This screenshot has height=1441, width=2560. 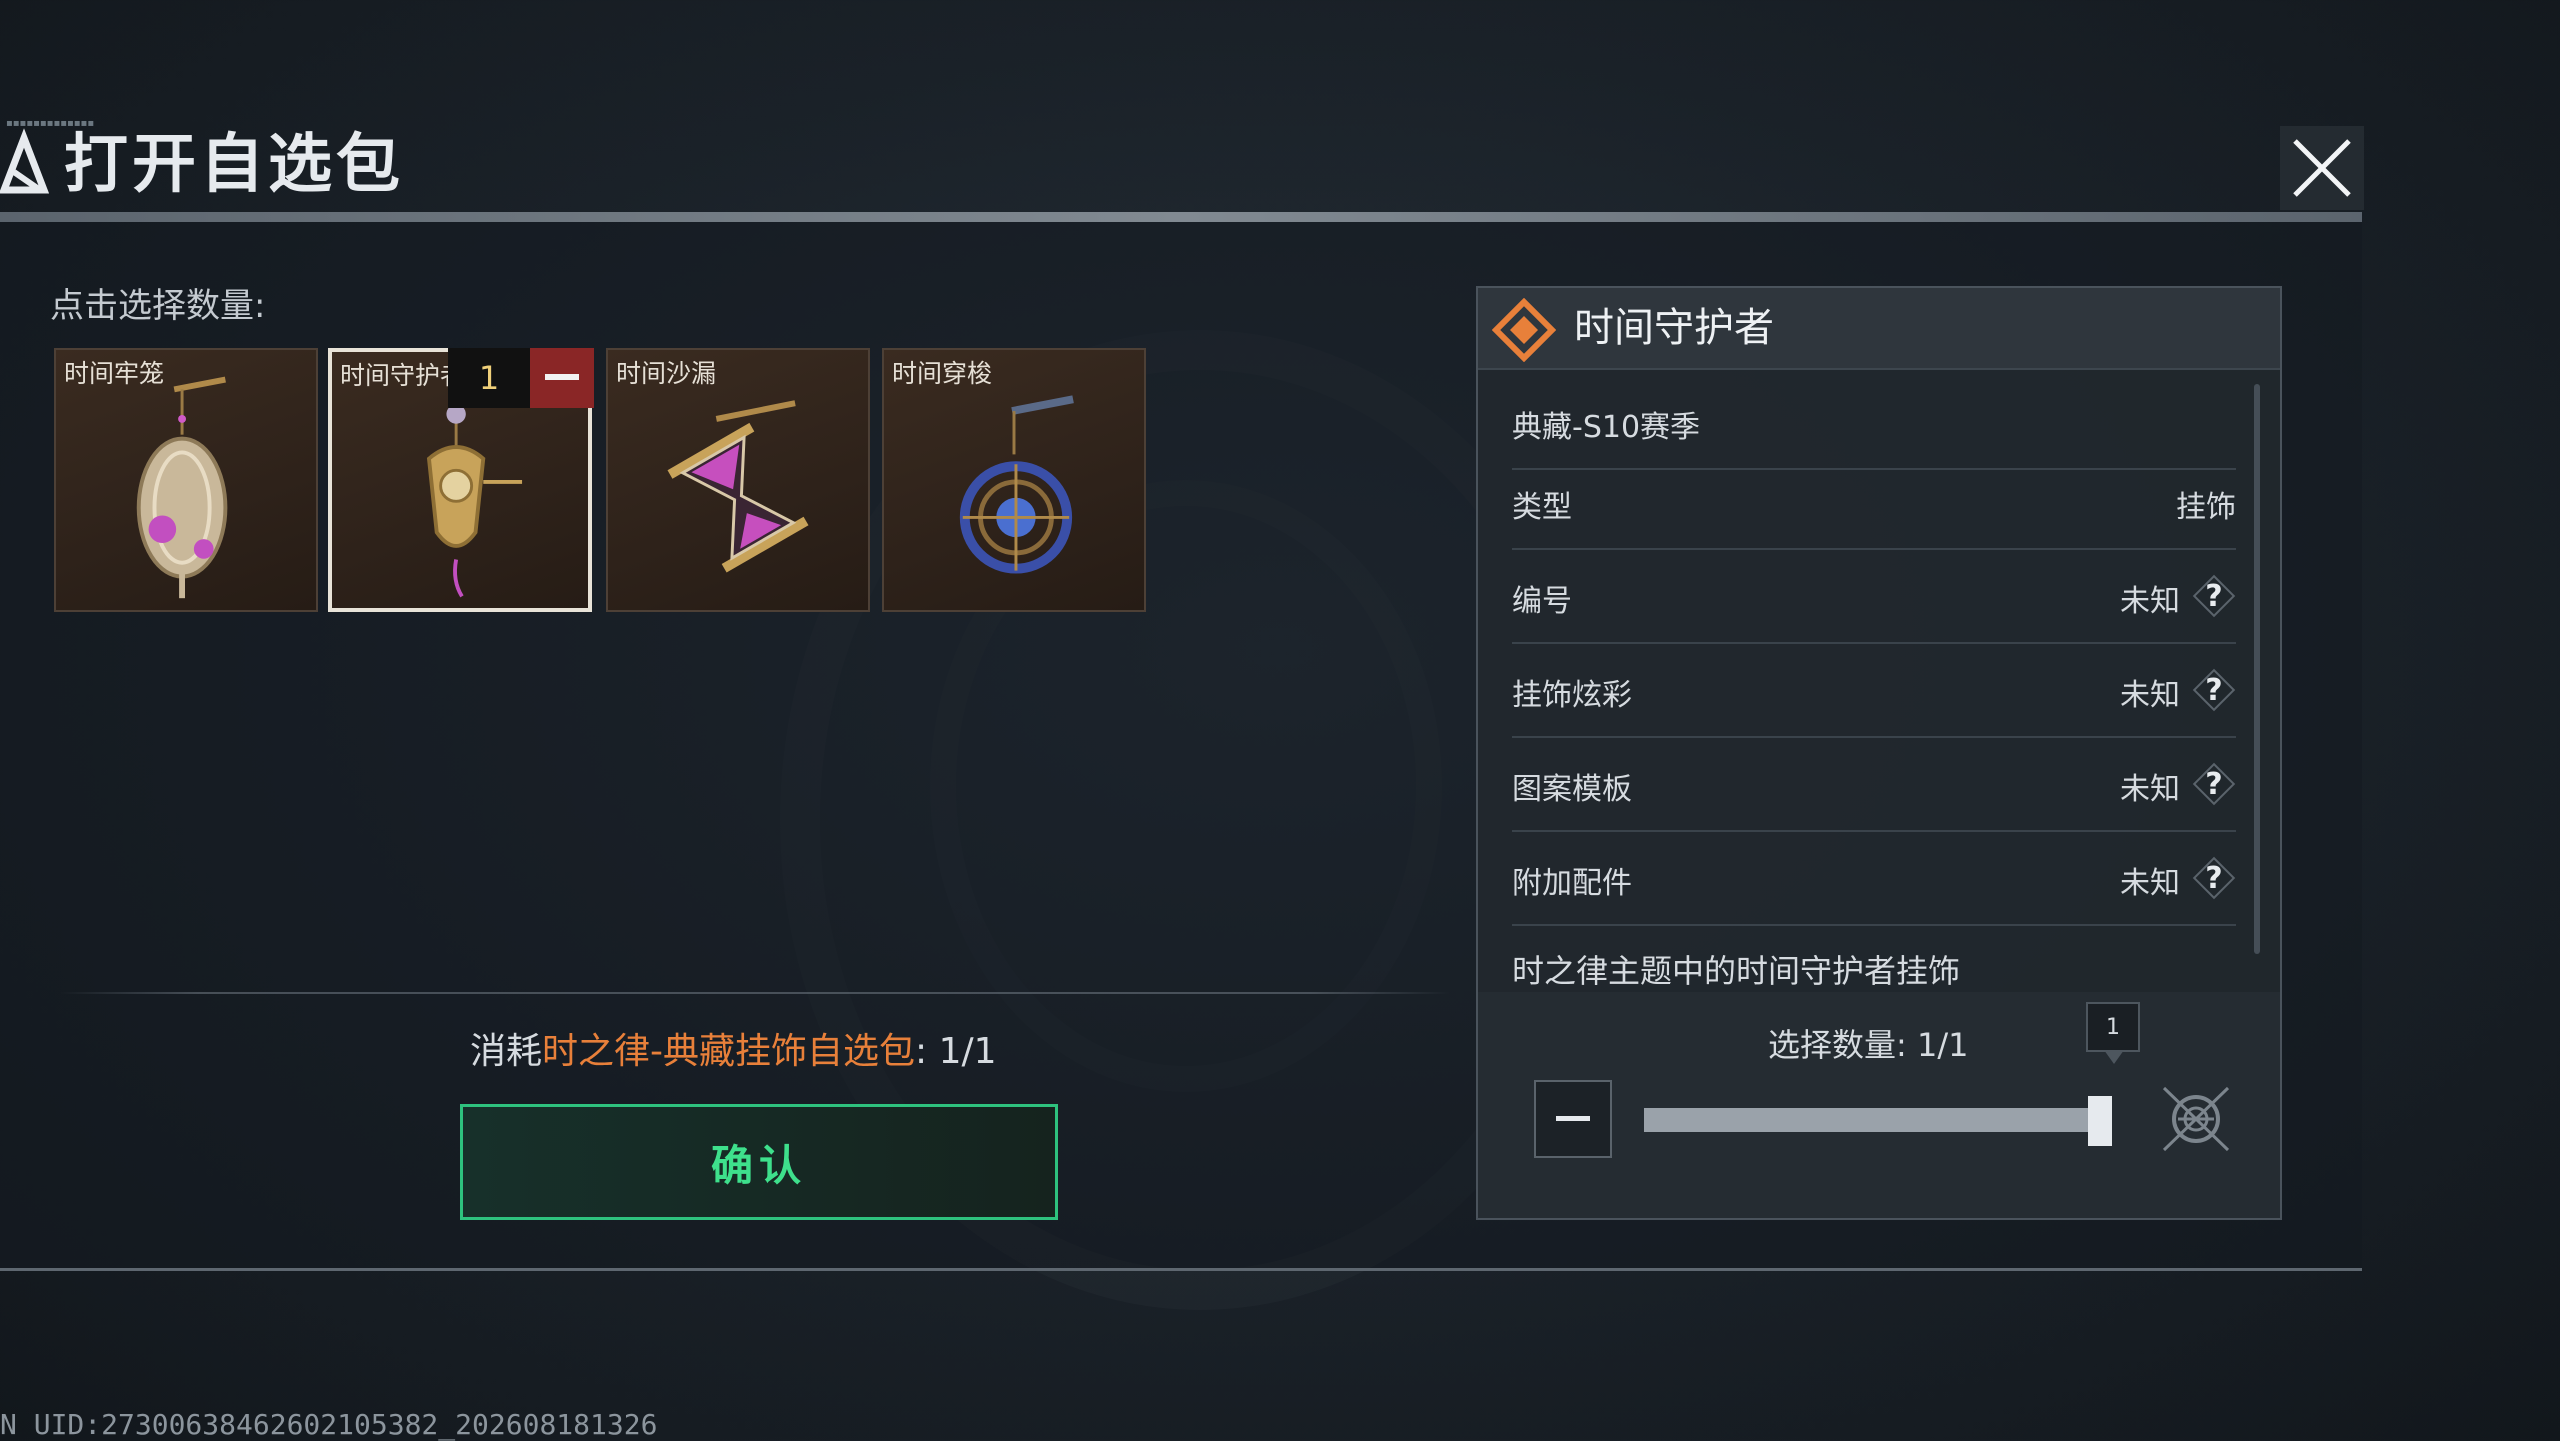 I want to click on max-quantity-button, so click(x=2196, y=1119).